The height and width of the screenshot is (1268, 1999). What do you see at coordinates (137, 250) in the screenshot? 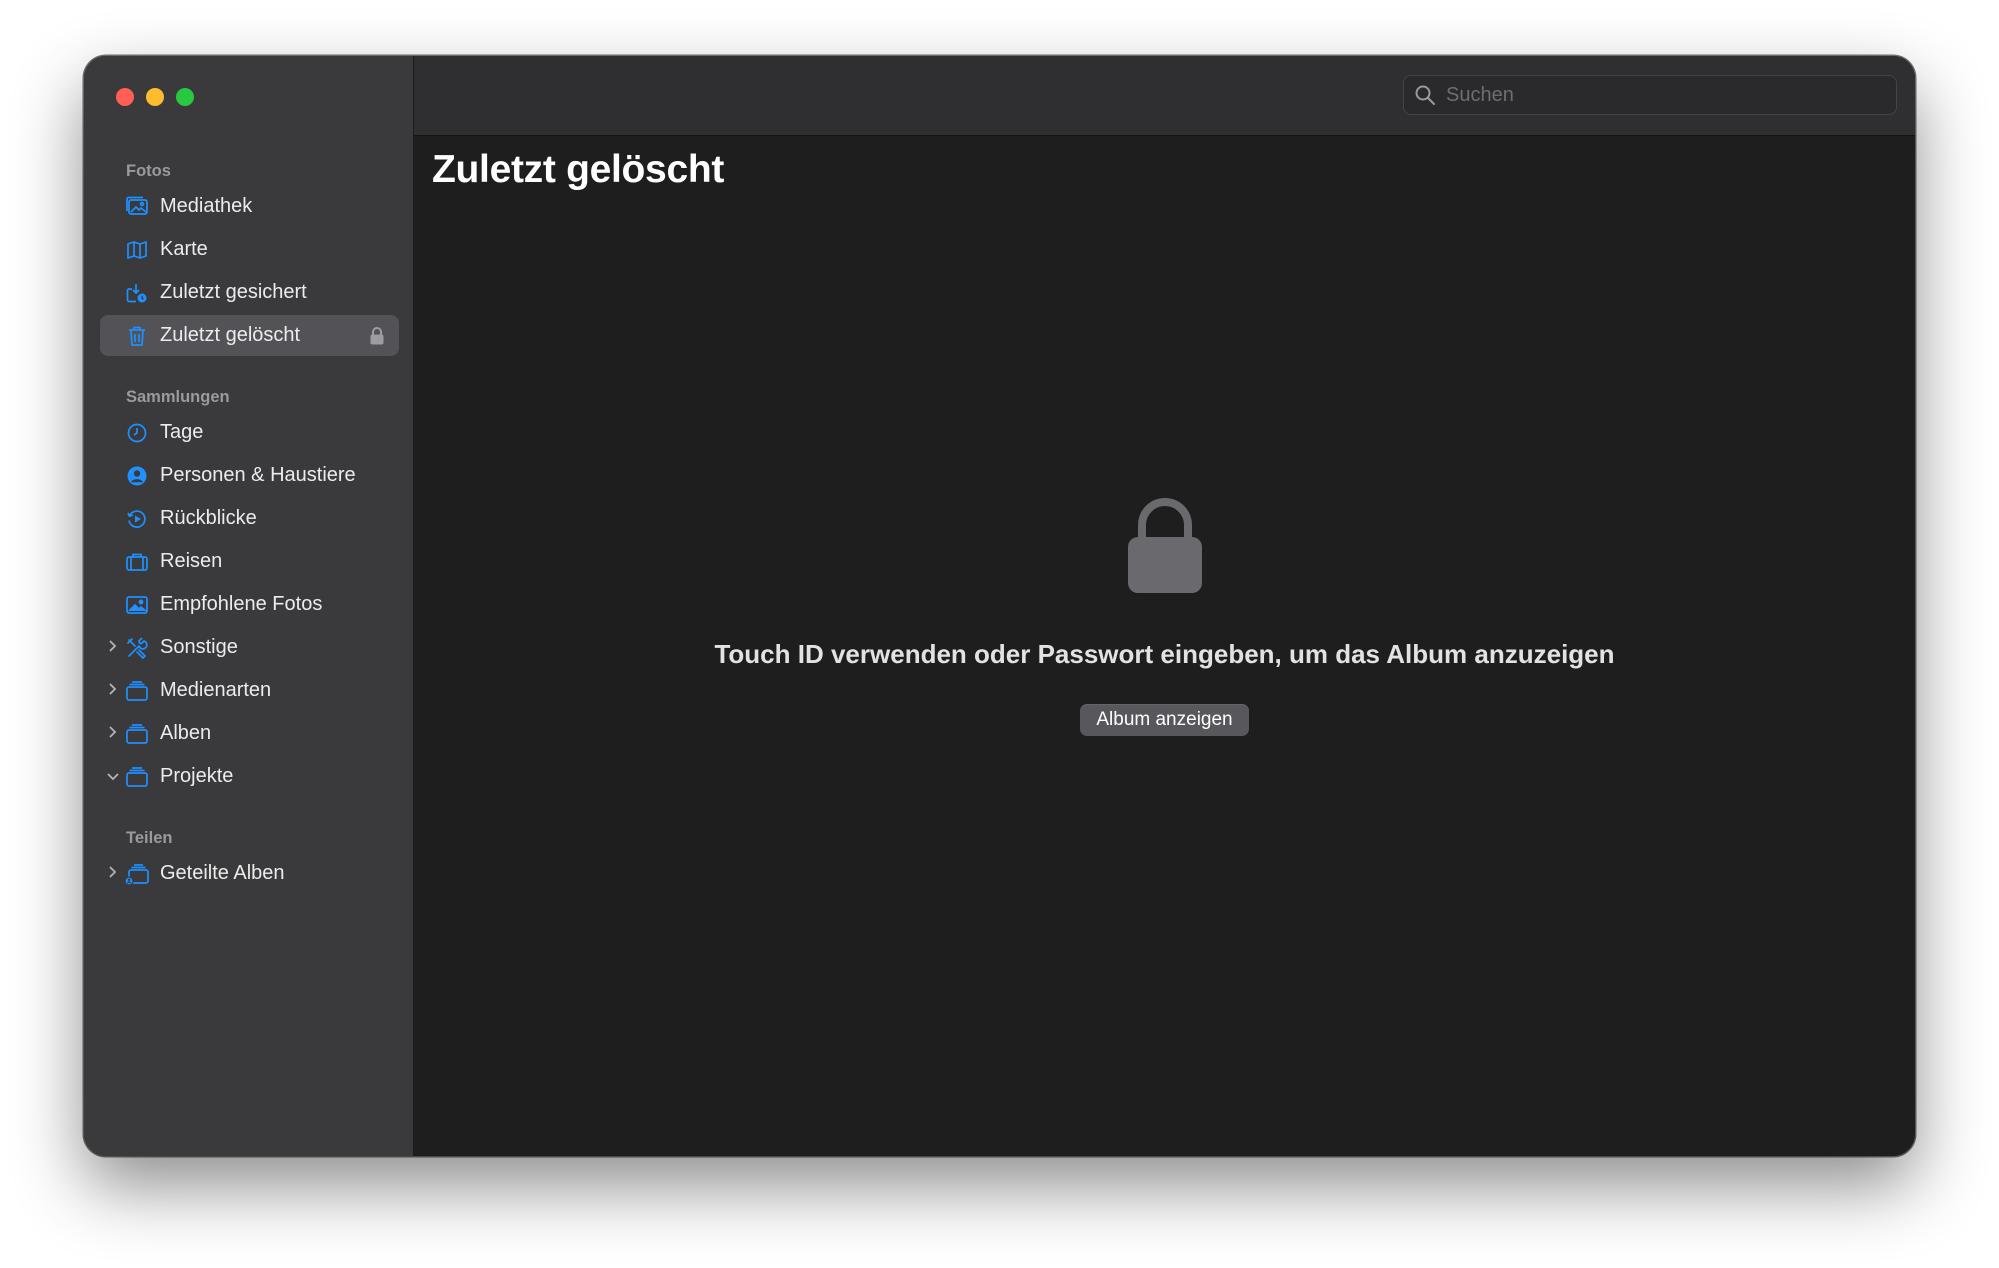
I see `map-icon` at bounding box center [137, 250].